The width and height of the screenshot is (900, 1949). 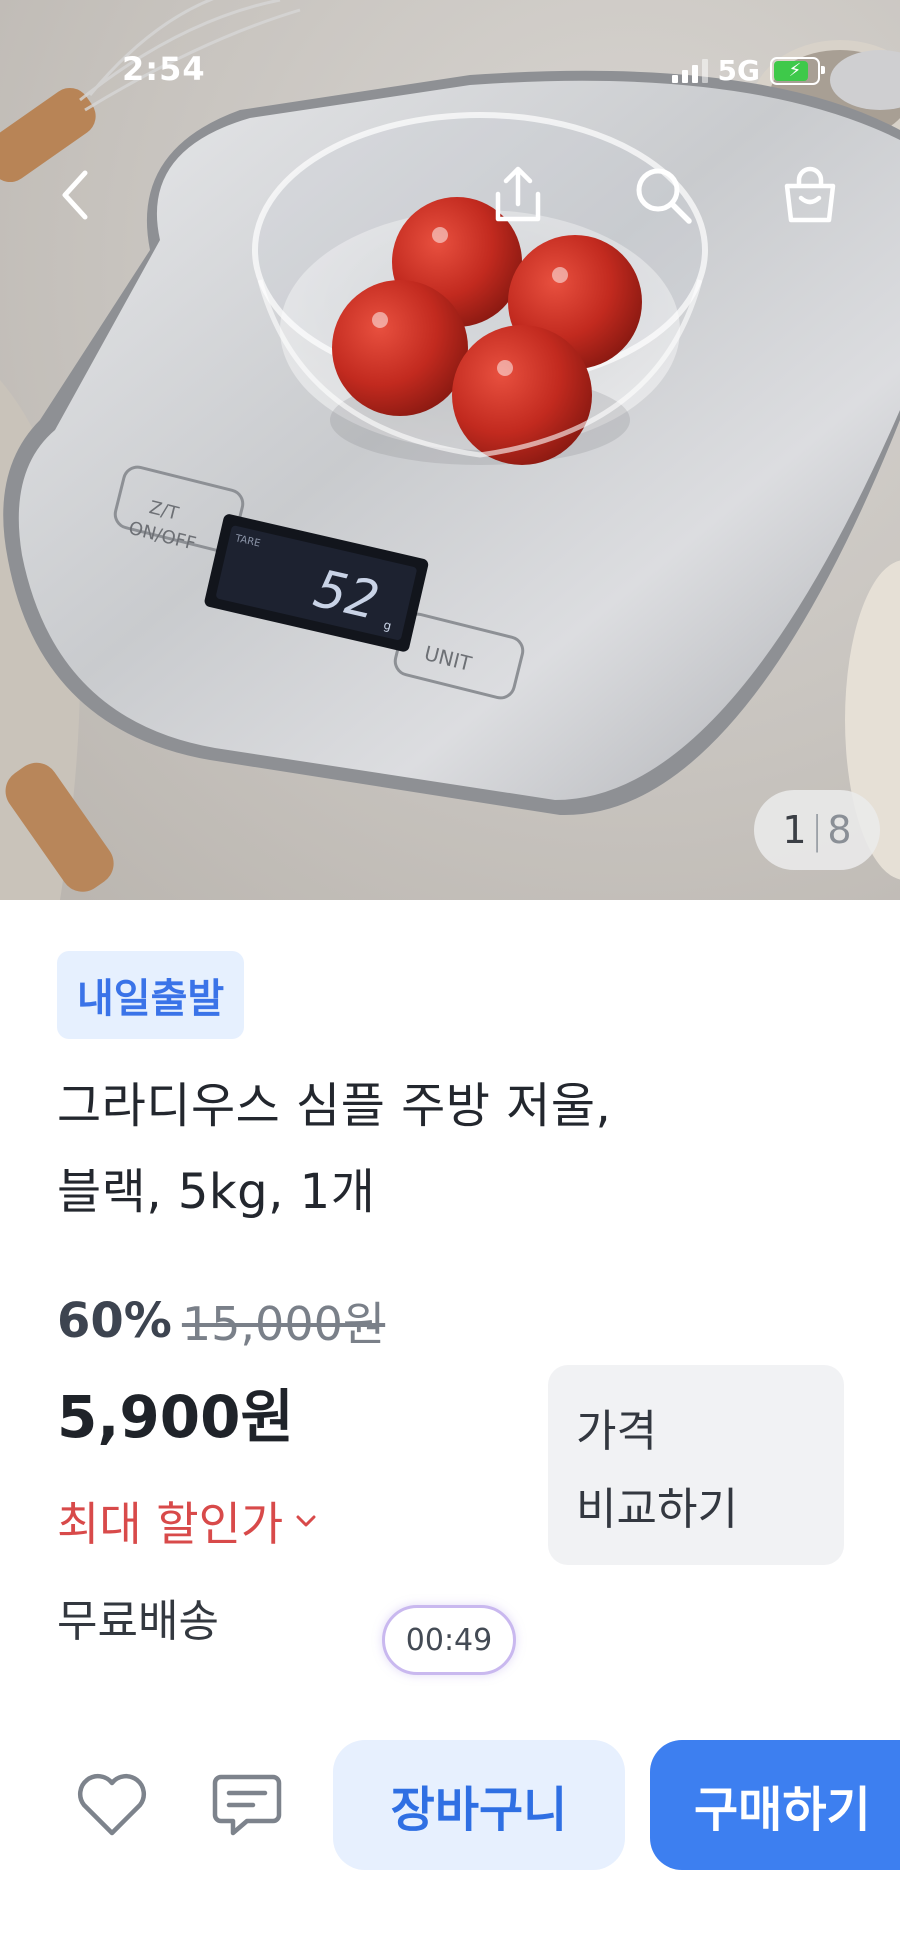 What do you see at coordinates (616, 1431) in the screenshot?
I see `price-compare-line1: 가격` at bounding box center [616, 1431].